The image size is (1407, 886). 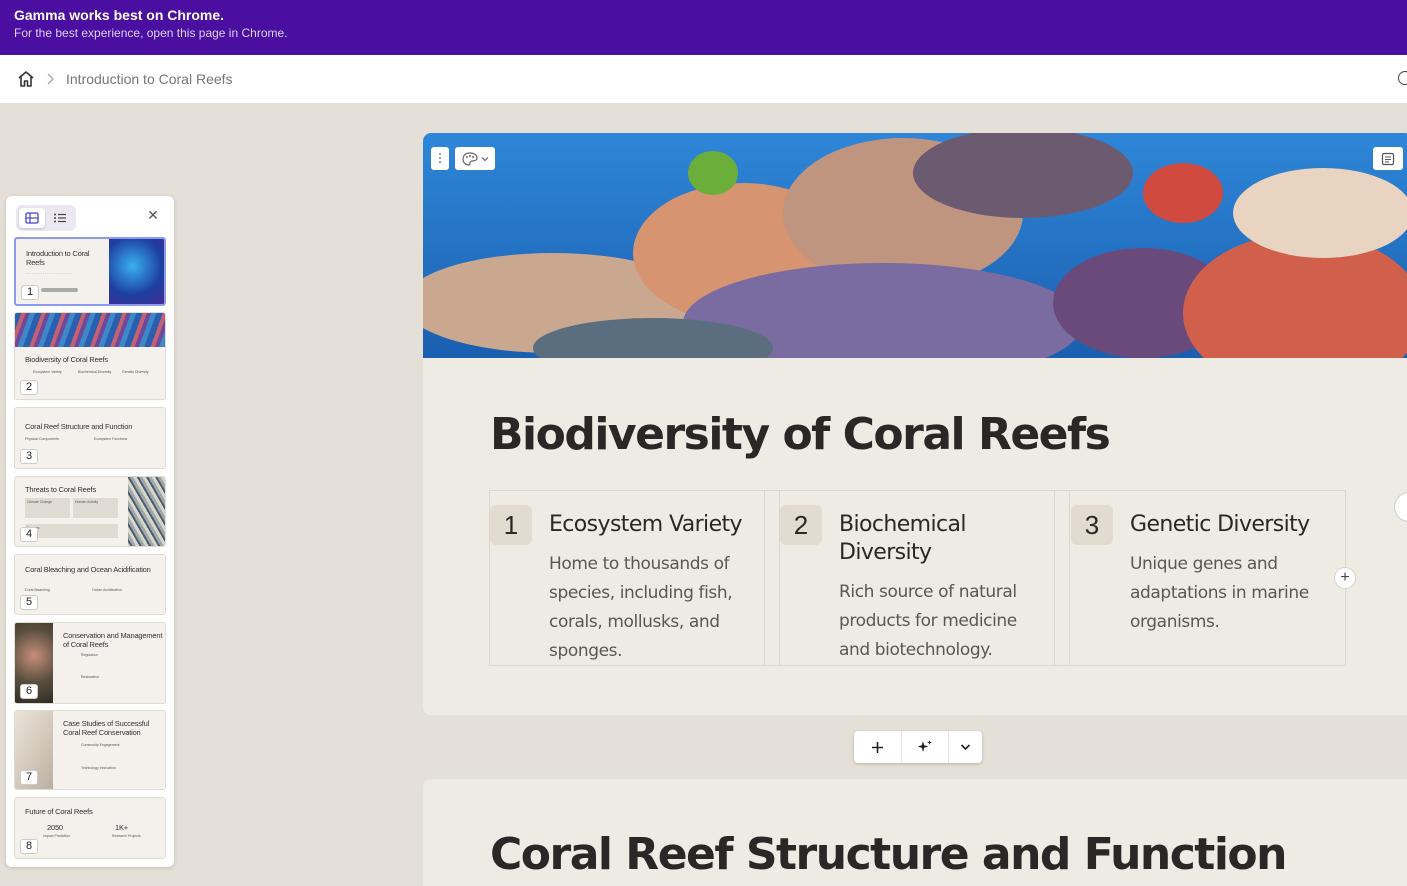 What do you see at coordinates (29, 846) in the screenshot?
I see `slide-number: 8` at bounding box center [29, 846].